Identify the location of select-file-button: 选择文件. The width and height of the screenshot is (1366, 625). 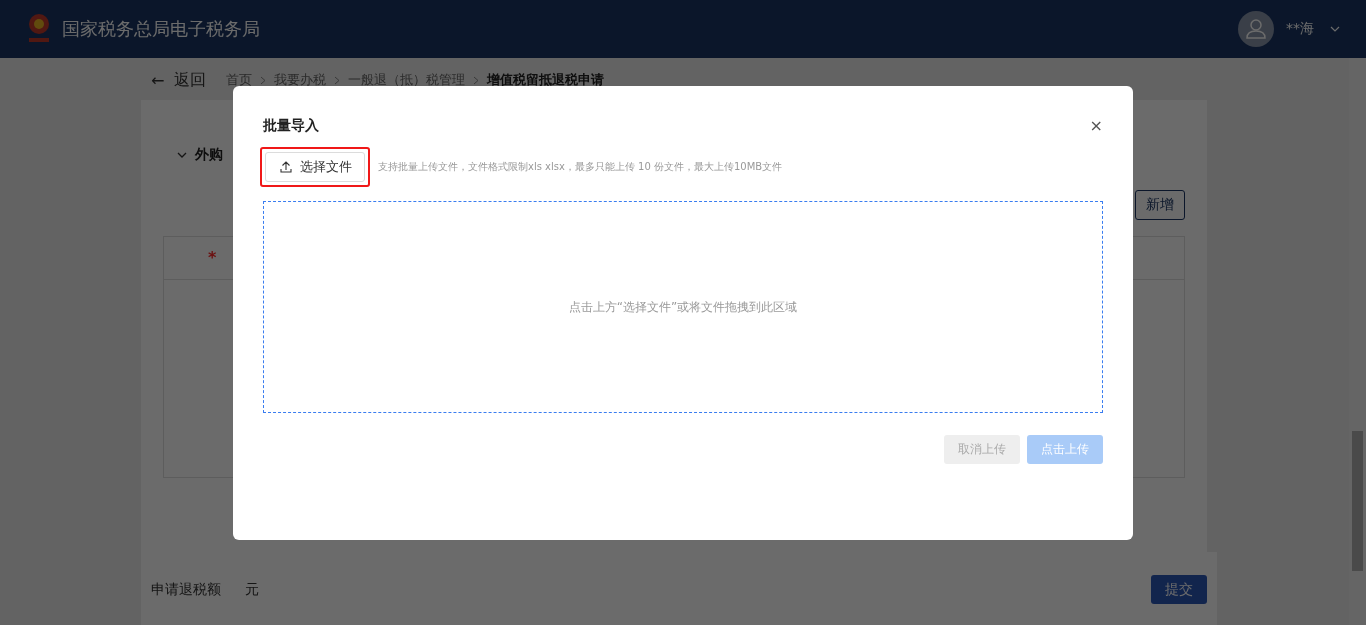
(315, 167).